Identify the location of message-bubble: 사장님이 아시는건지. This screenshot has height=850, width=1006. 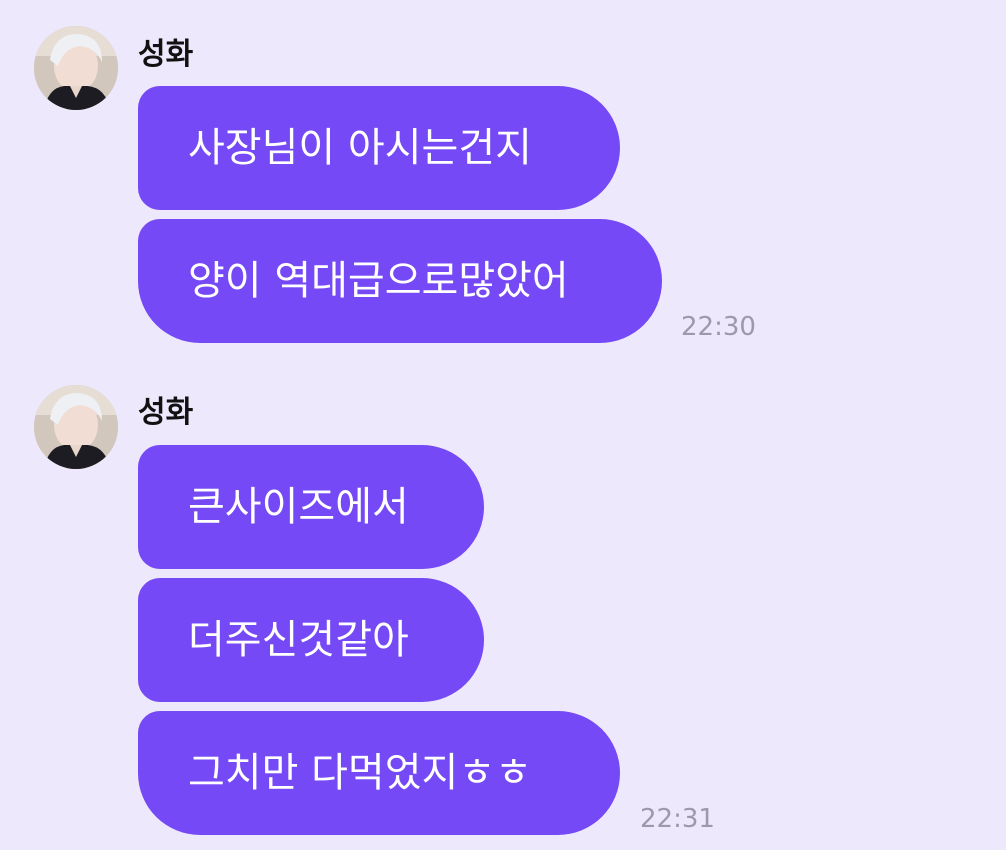
(379, 148).